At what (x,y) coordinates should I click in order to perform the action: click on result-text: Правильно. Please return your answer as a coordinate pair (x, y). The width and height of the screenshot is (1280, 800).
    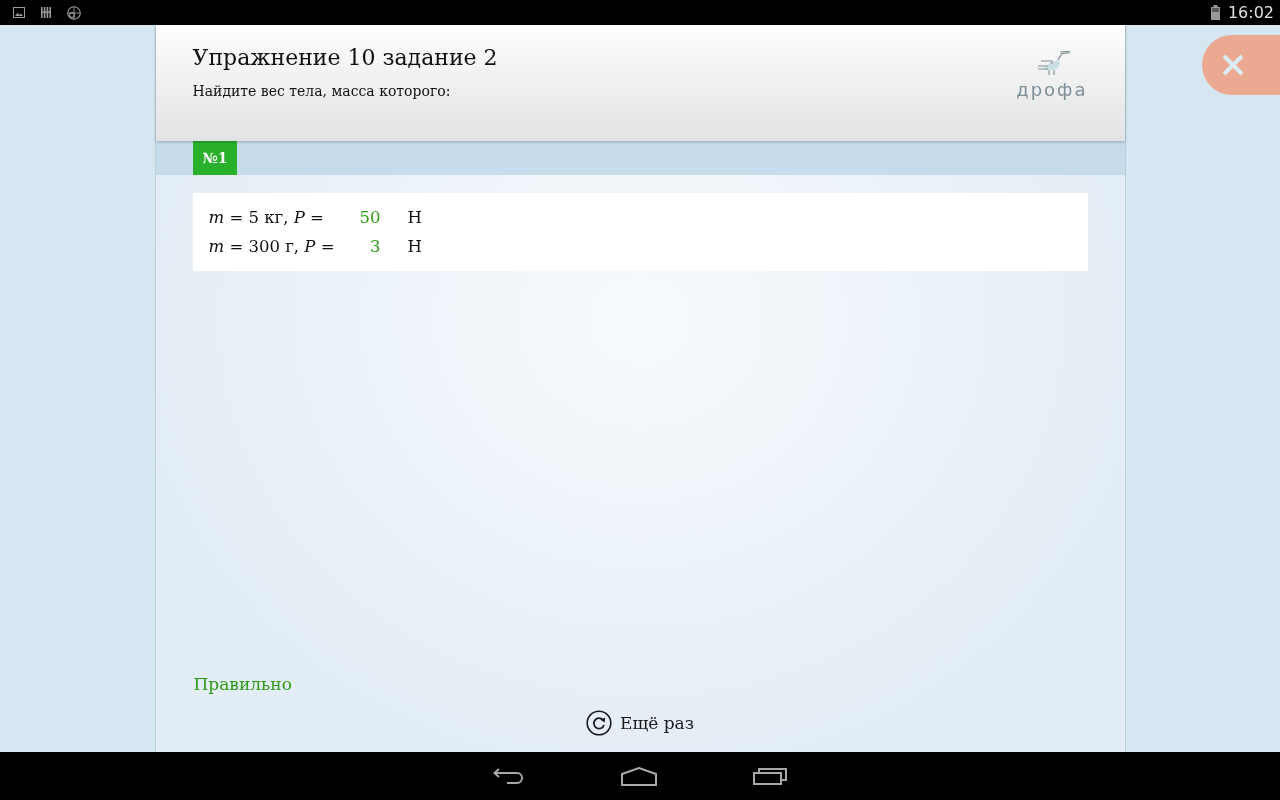
    Looking at the image, I should click on (242, 684).